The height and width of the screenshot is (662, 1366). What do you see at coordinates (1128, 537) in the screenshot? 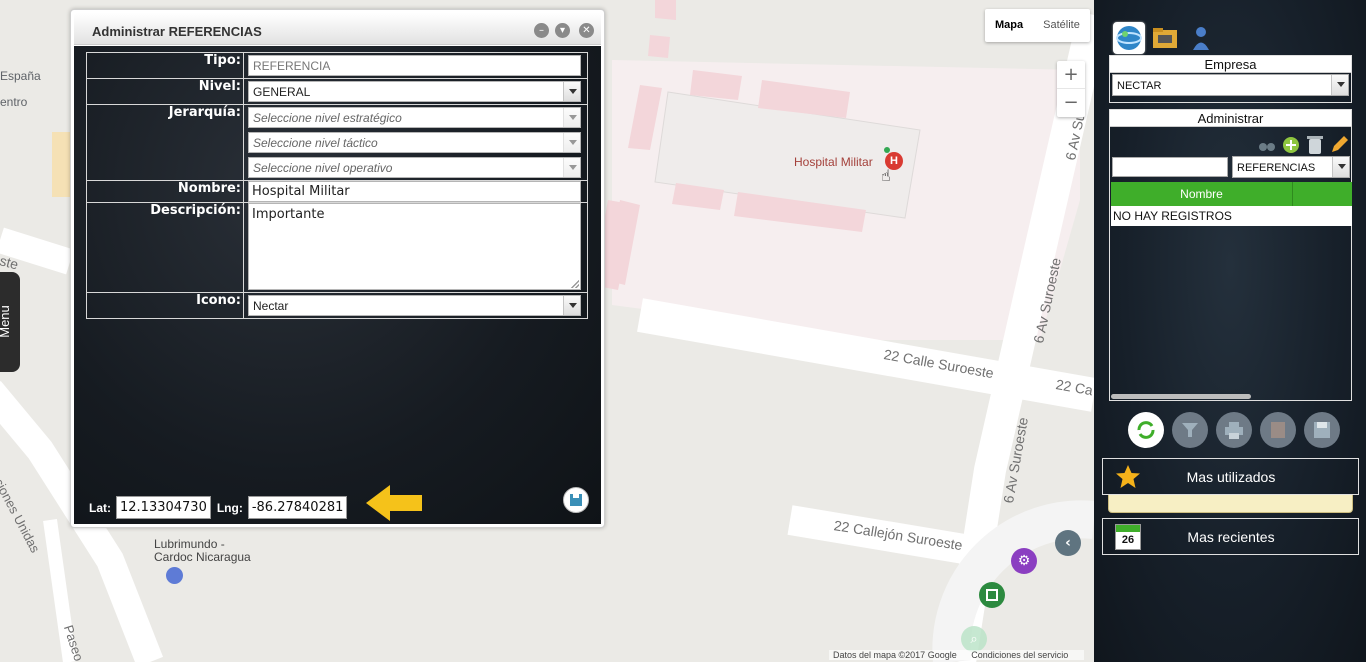
I see `calendar-icon: 26` at bounding box center [1128, 537].